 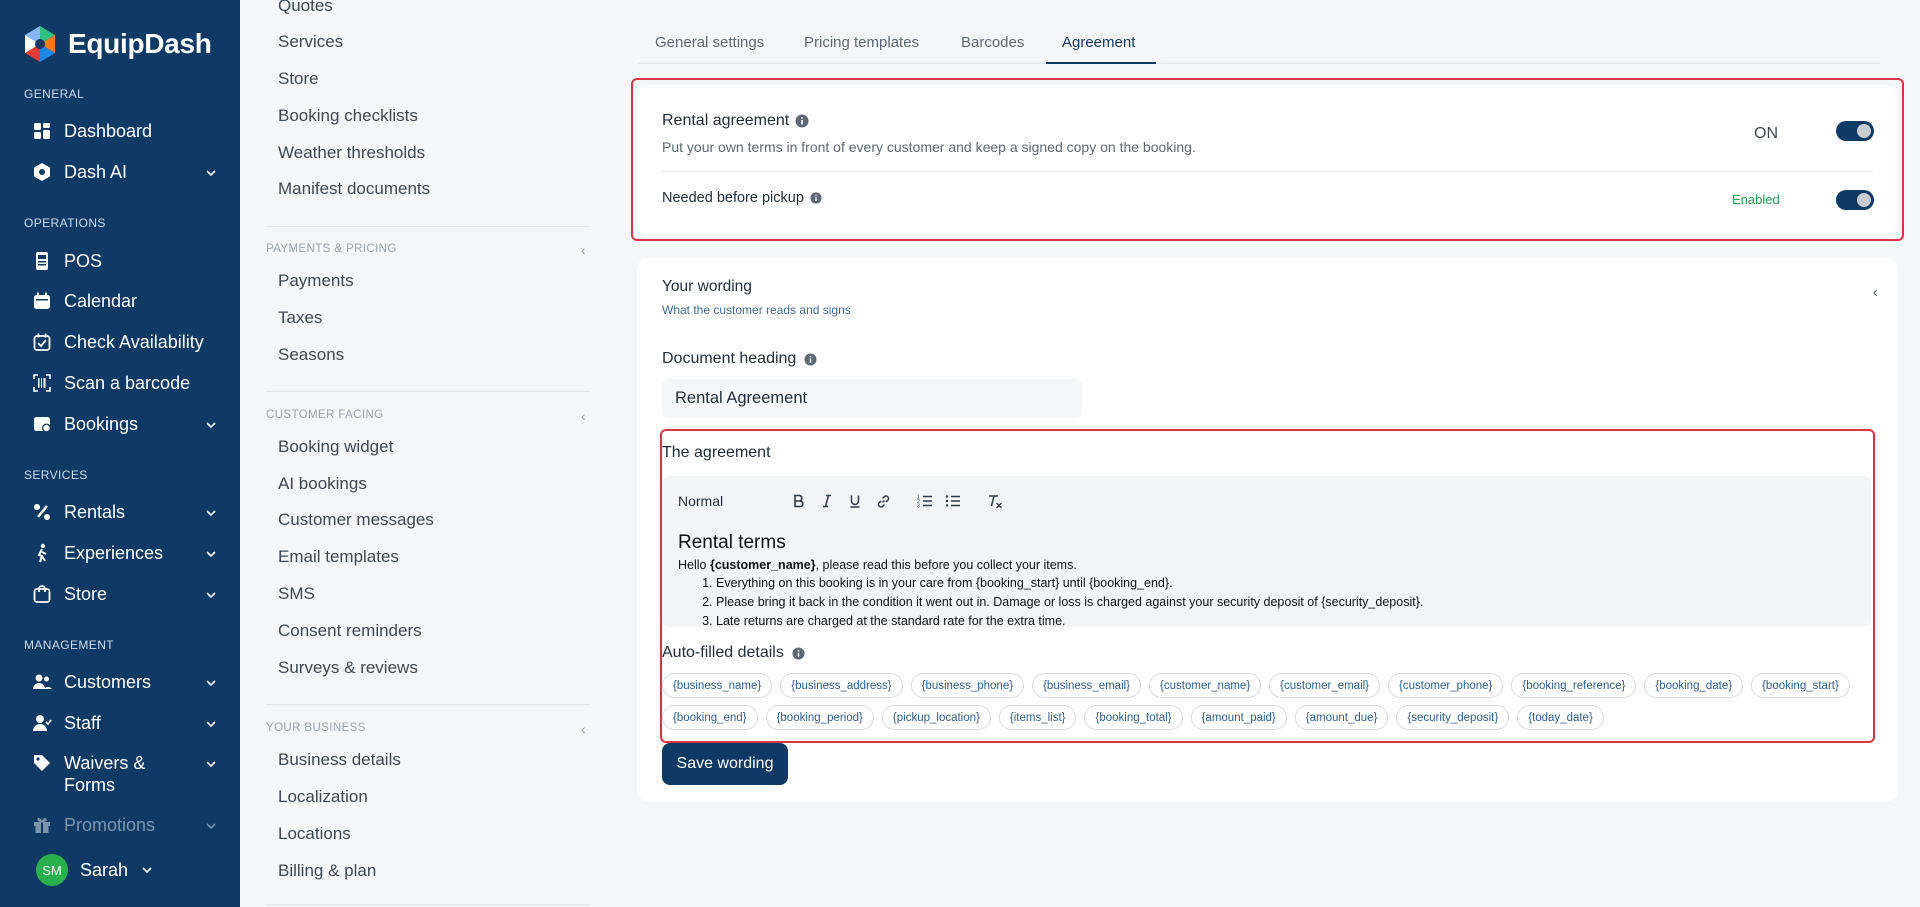 What do you see at coordinates (1855, 131) in the screenshot?
I see `rental-agreement-toggle` at bounding box center [1855, 131].